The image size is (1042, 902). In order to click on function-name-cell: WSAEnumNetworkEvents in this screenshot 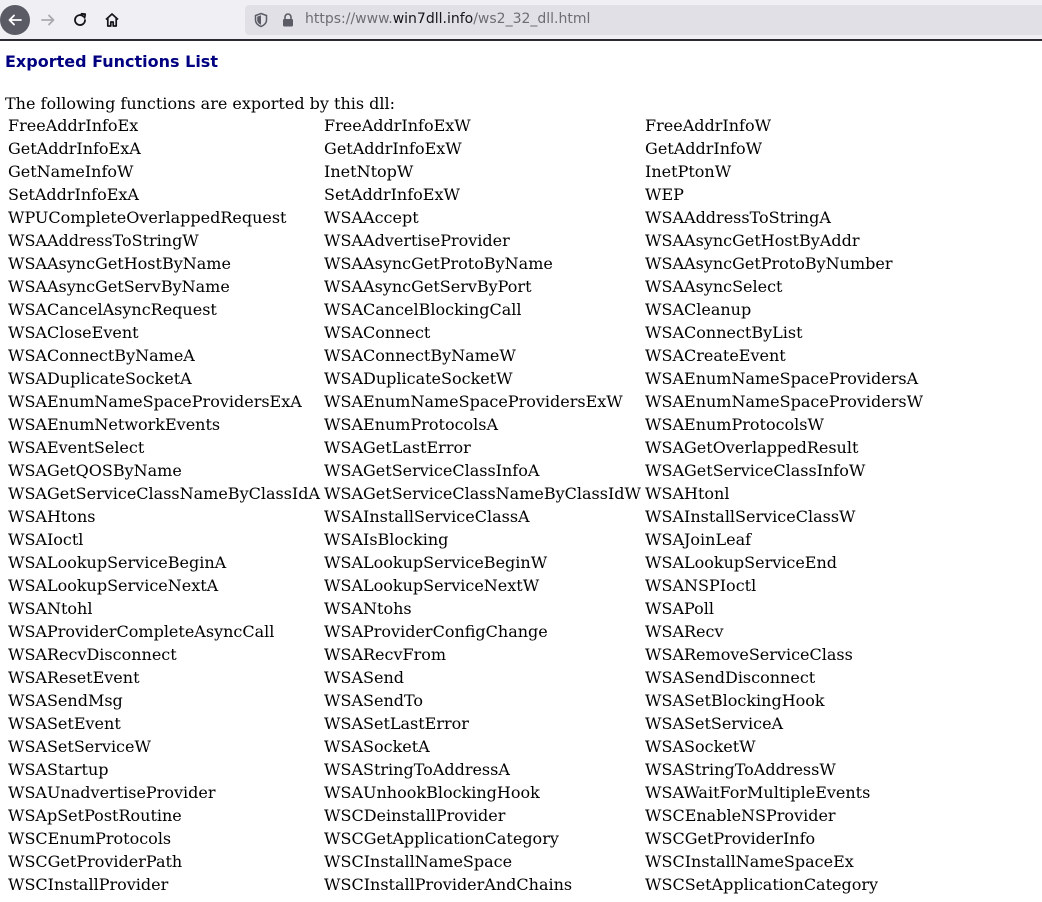, I will do `click(114, 424)`.